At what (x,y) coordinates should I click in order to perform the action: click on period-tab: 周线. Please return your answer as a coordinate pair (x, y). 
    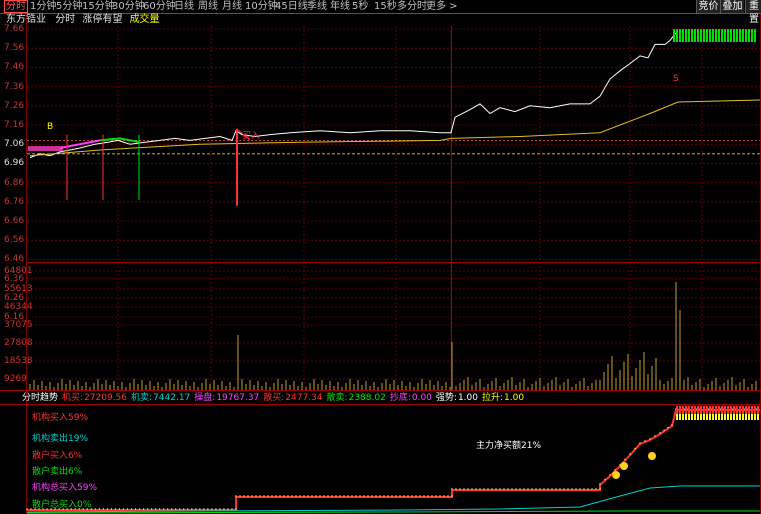
    Looking at the image, I should click on (208, 6).